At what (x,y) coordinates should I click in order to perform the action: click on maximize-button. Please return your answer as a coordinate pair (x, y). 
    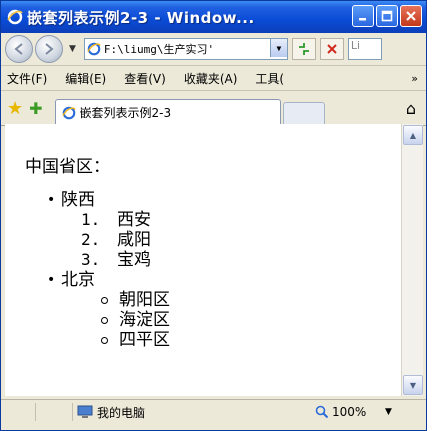
    Looking at the image, I should click on (387, 16).